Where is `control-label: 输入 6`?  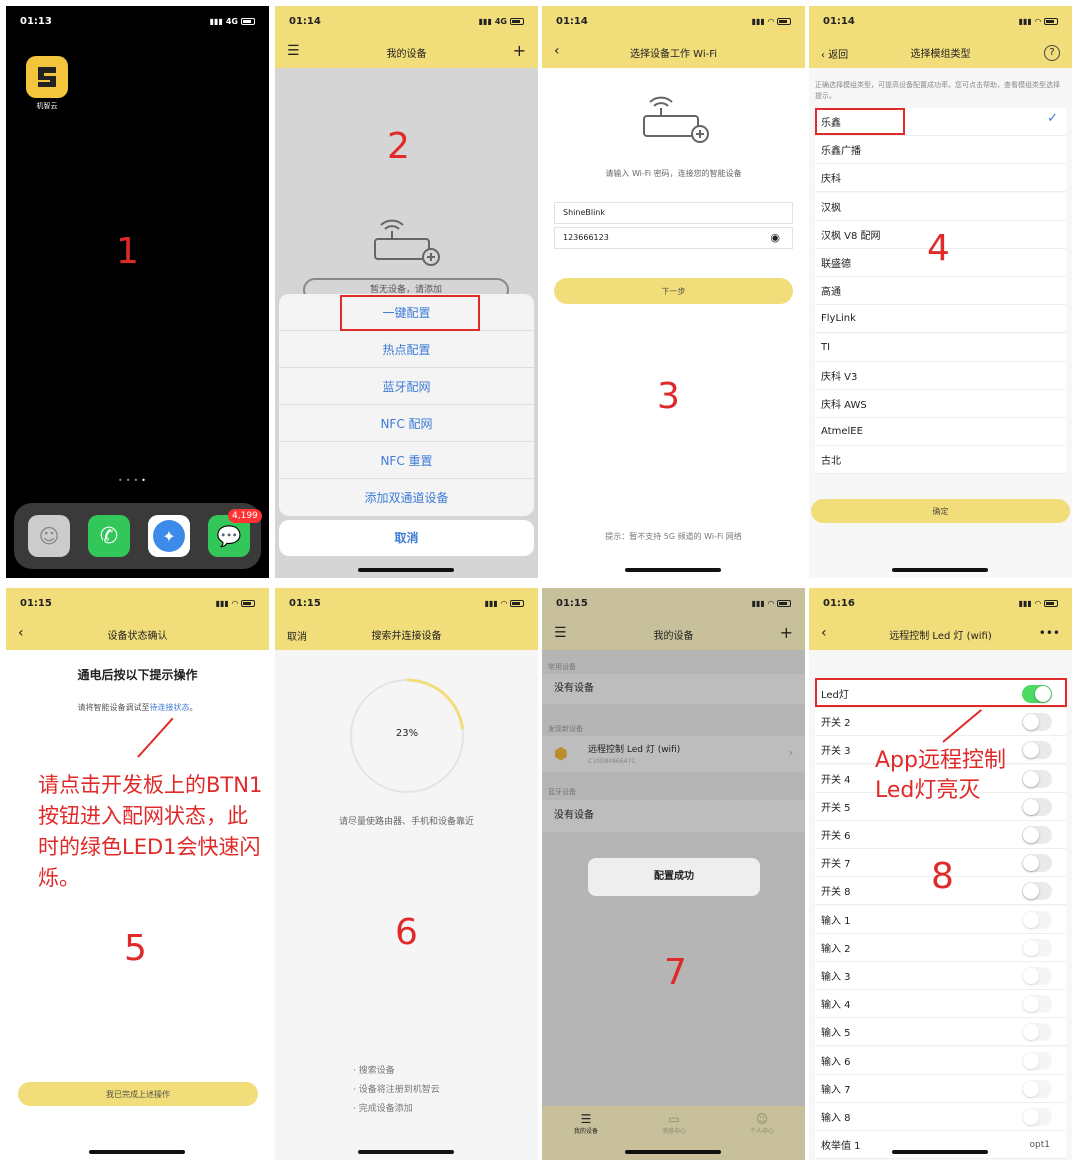 control-label: 输入 6 is located at coordinates (836, 1062).